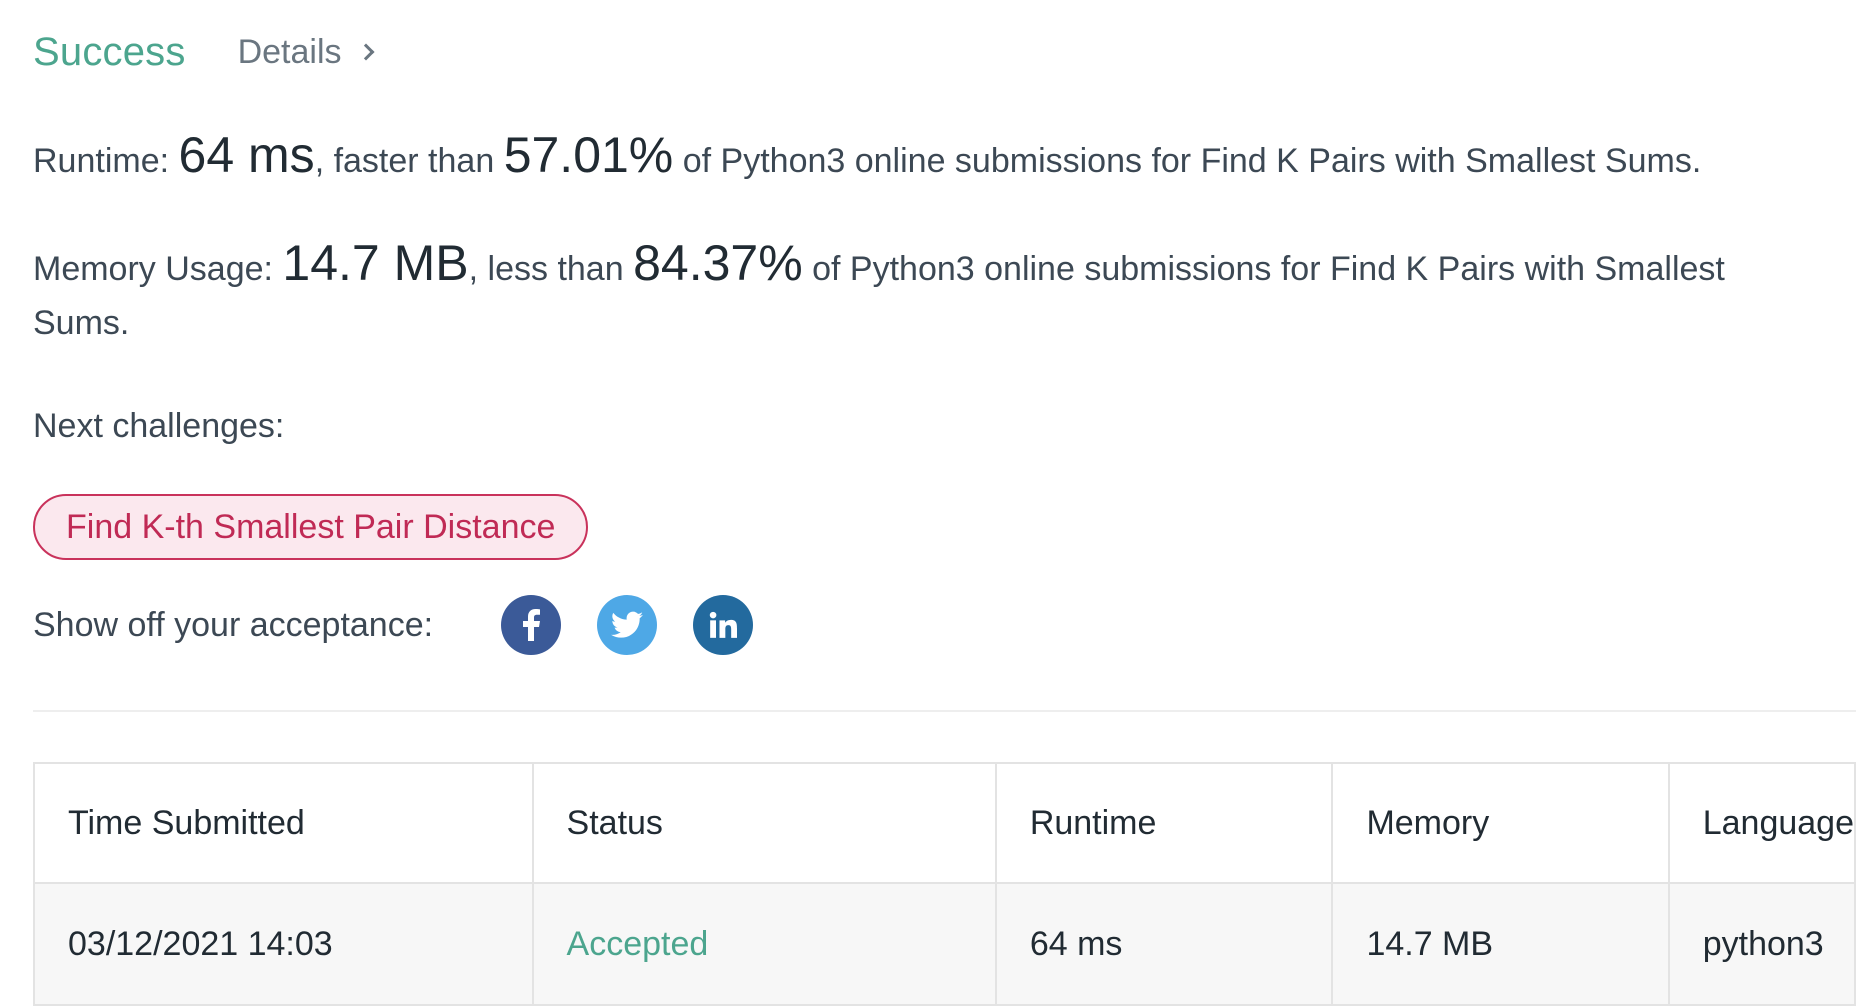 Image resolution: width=1874 pixels, height=1006 pixels. What do you see at coordinates (1500, 823) in the screenshot?
I see `column-header: Memory` at bounding box center [1500, 823].